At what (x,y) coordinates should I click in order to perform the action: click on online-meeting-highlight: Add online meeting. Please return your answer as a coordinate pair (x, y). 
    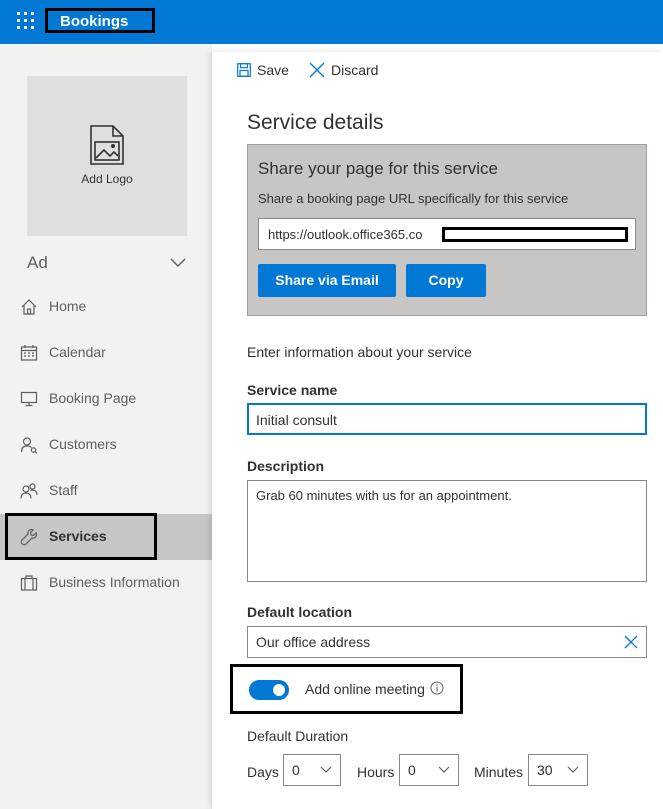
    Looking at the image, I should click on (346, 689).